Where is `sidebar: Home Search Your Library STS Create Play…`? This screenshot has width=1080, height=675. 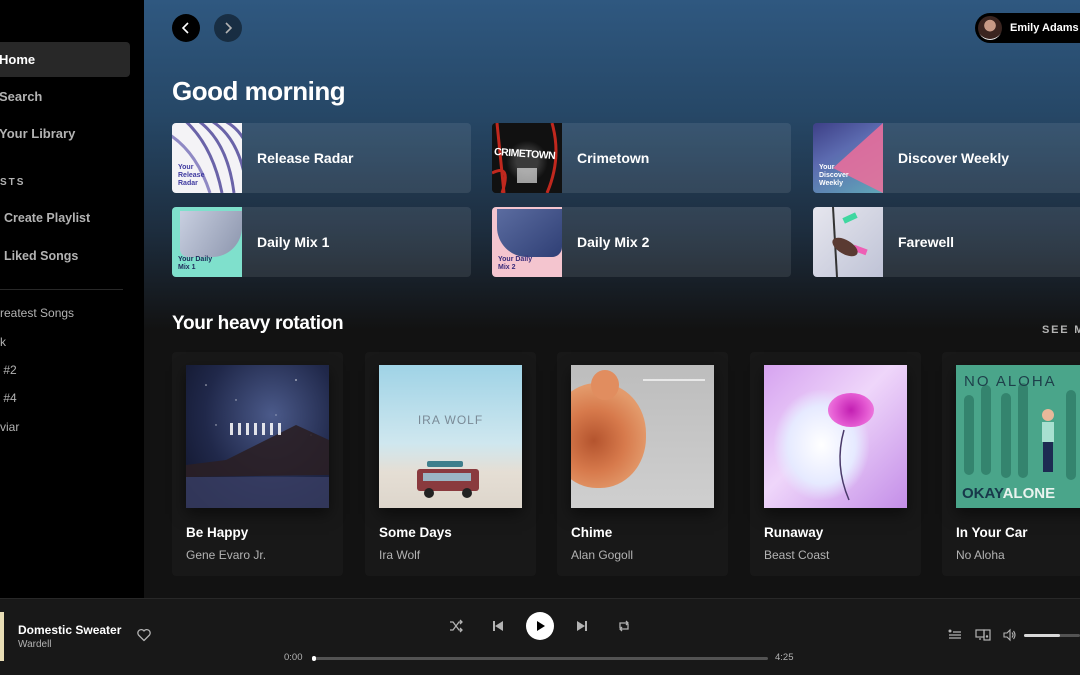 sidebar: Home Search Your Library STS Create Play… is located at coordinates (72, 299).